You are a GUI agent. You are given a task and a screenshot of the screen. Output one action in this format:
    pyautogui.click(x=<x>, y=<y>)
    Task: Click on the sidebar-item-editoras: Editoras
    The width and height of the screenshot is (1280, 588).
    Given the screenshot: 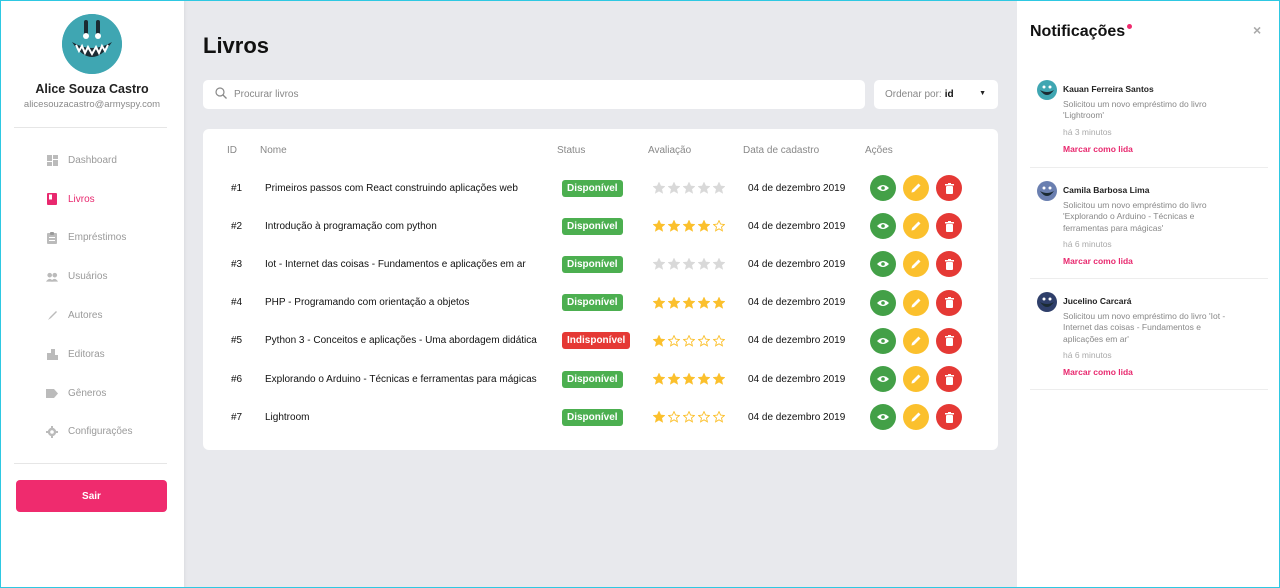 What is the action you would take?
    pyautogui.click(x=92, y=354)
    